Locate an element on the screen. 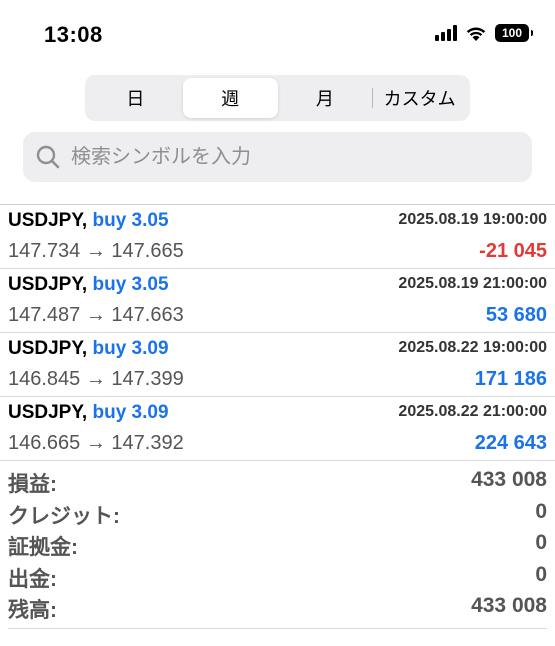  segment-day-label: 日 is located at coordinates (135, 99).